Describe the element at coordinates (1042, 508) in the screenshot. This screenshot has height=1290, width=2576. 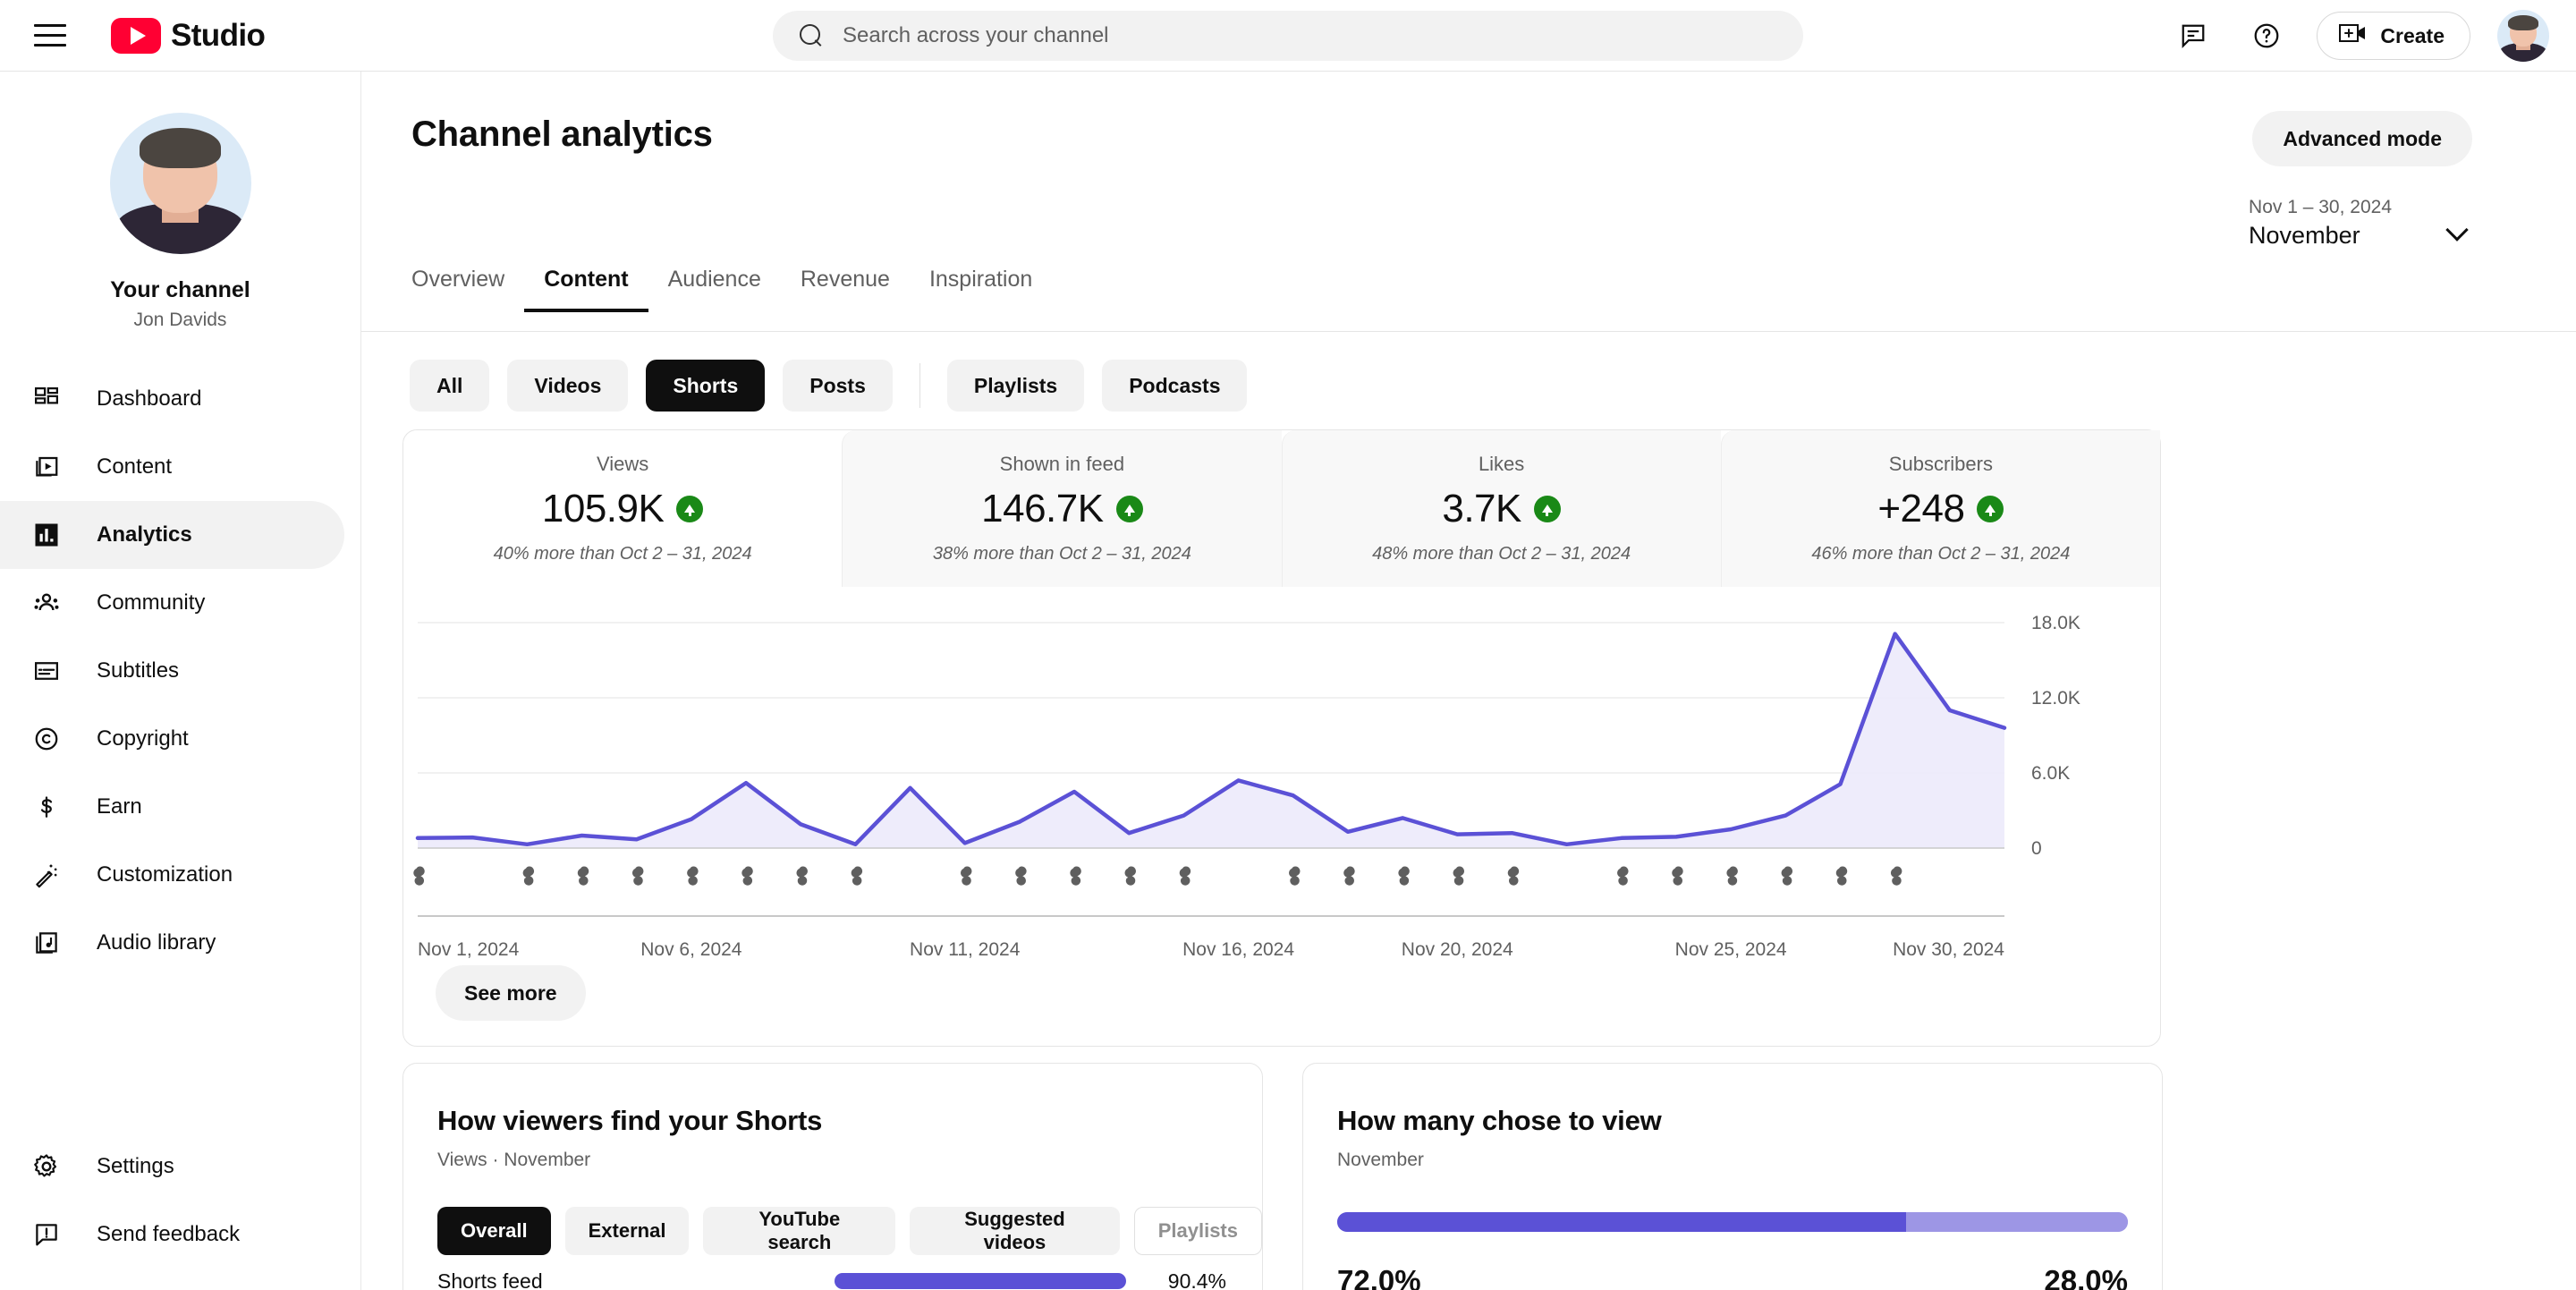
I see `metric-value: 146.7K` at that location.